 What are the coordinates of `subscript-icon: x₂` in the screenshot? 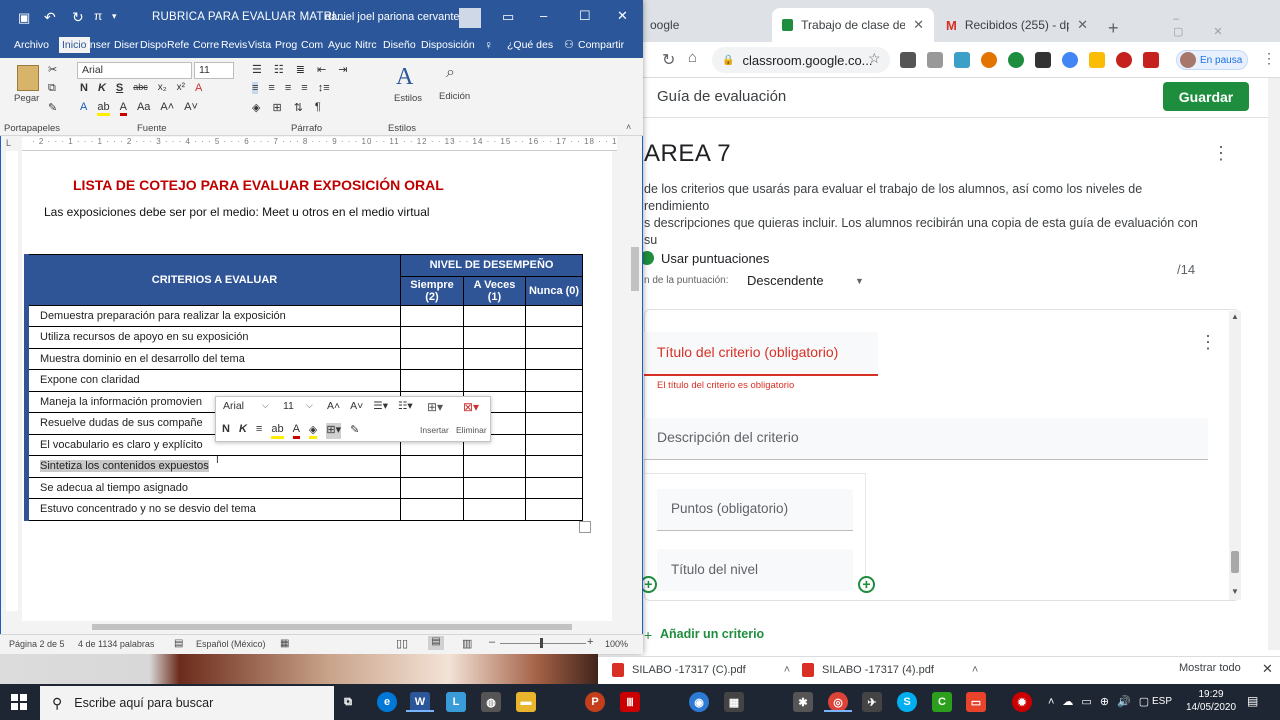 It's located at (162, 88).